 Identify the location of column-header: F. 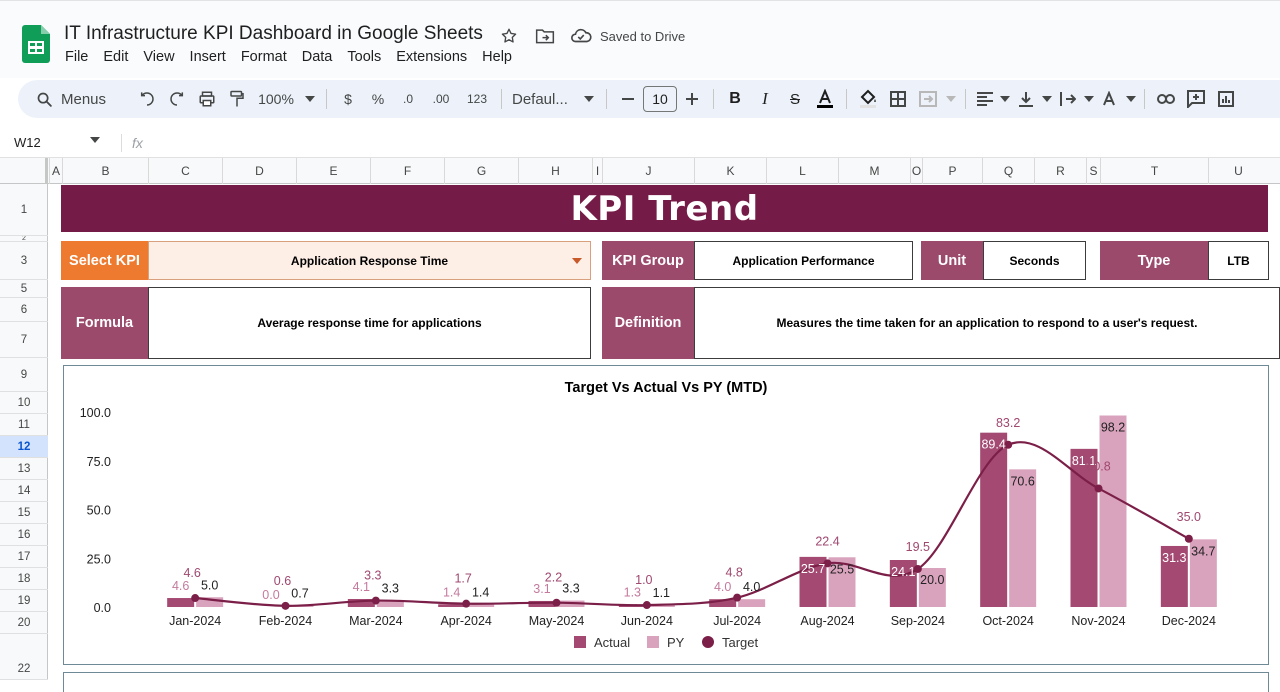
(407, 171).